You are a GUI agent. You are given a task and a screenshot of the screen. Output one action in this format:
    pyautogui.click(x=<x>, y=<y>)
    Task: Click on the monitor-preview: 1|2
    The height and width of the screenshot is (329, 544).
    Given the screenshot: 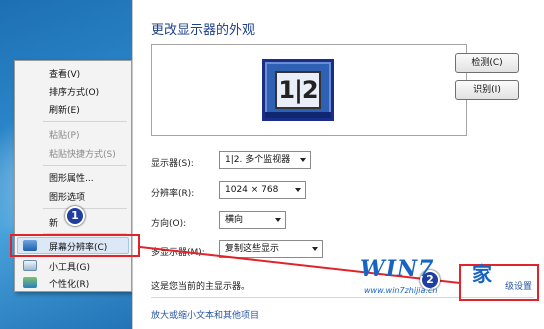 What is the action you would take?
    pyautogui.click(x=298, y=90)
    